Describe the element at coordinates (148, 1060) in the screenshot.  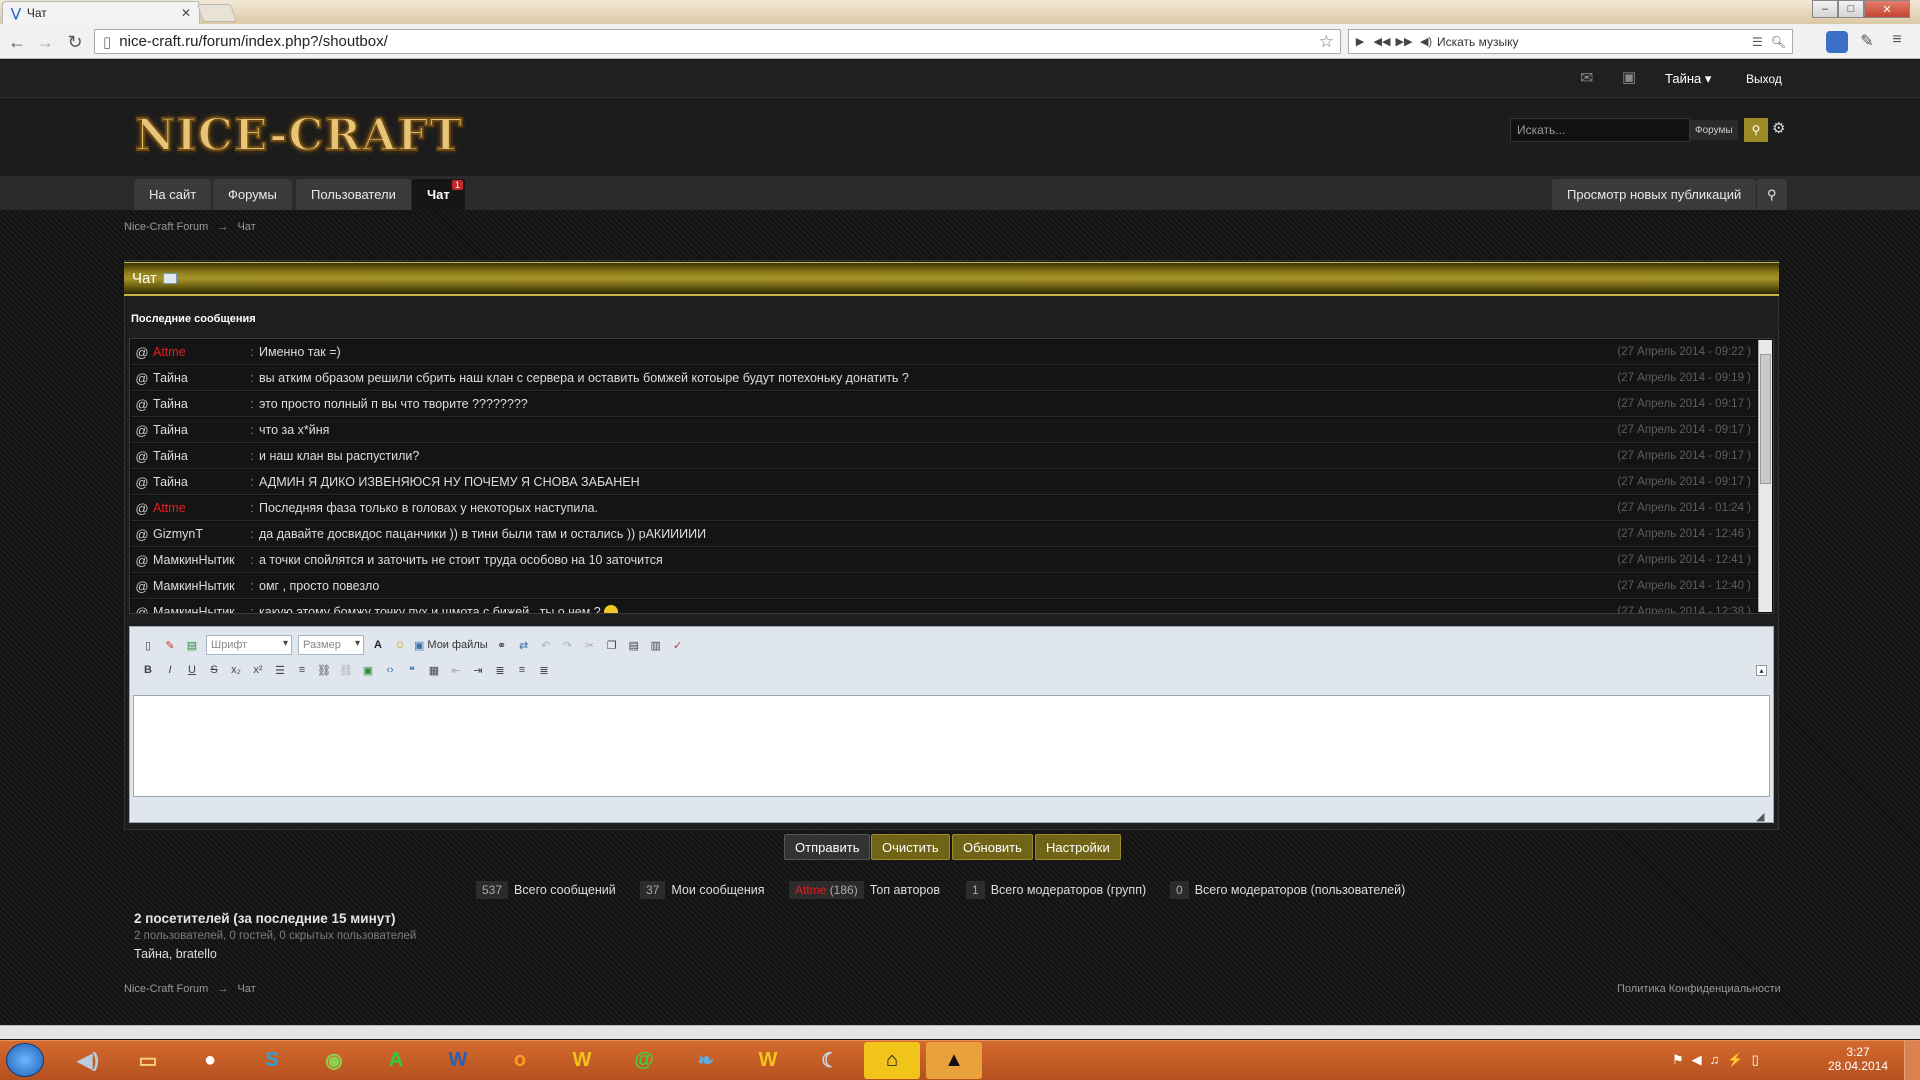
I see `taskbar-folder-icon: ▭` at that location.